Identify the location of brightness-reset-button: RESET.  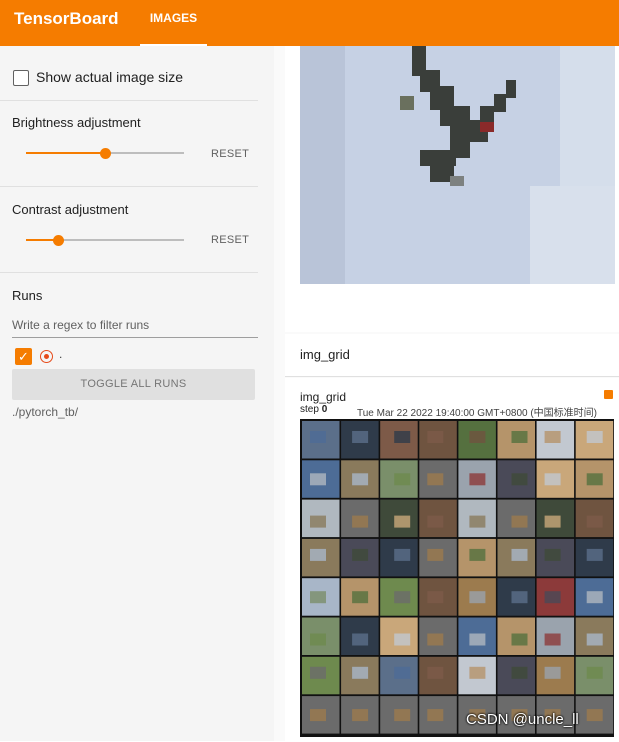
(230, 154).